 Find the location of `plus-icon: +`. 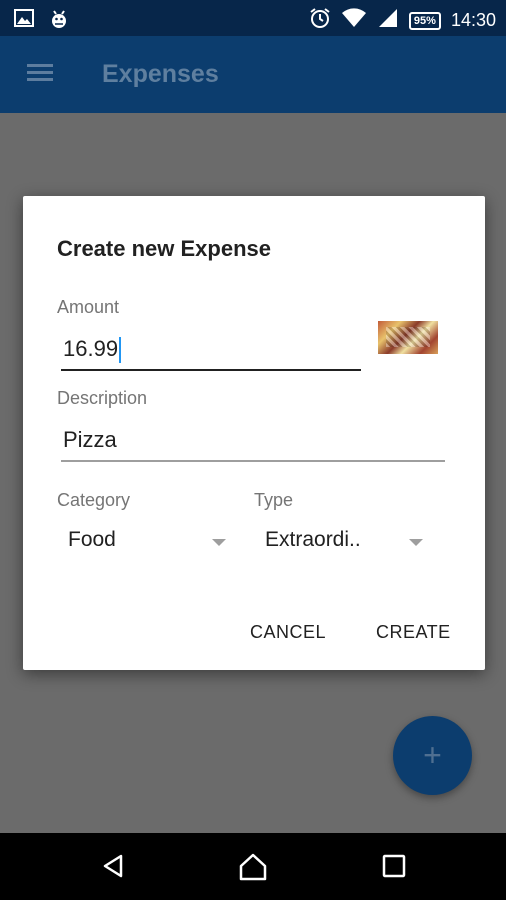

plus-icon: + is located at coordinates (432, 755).